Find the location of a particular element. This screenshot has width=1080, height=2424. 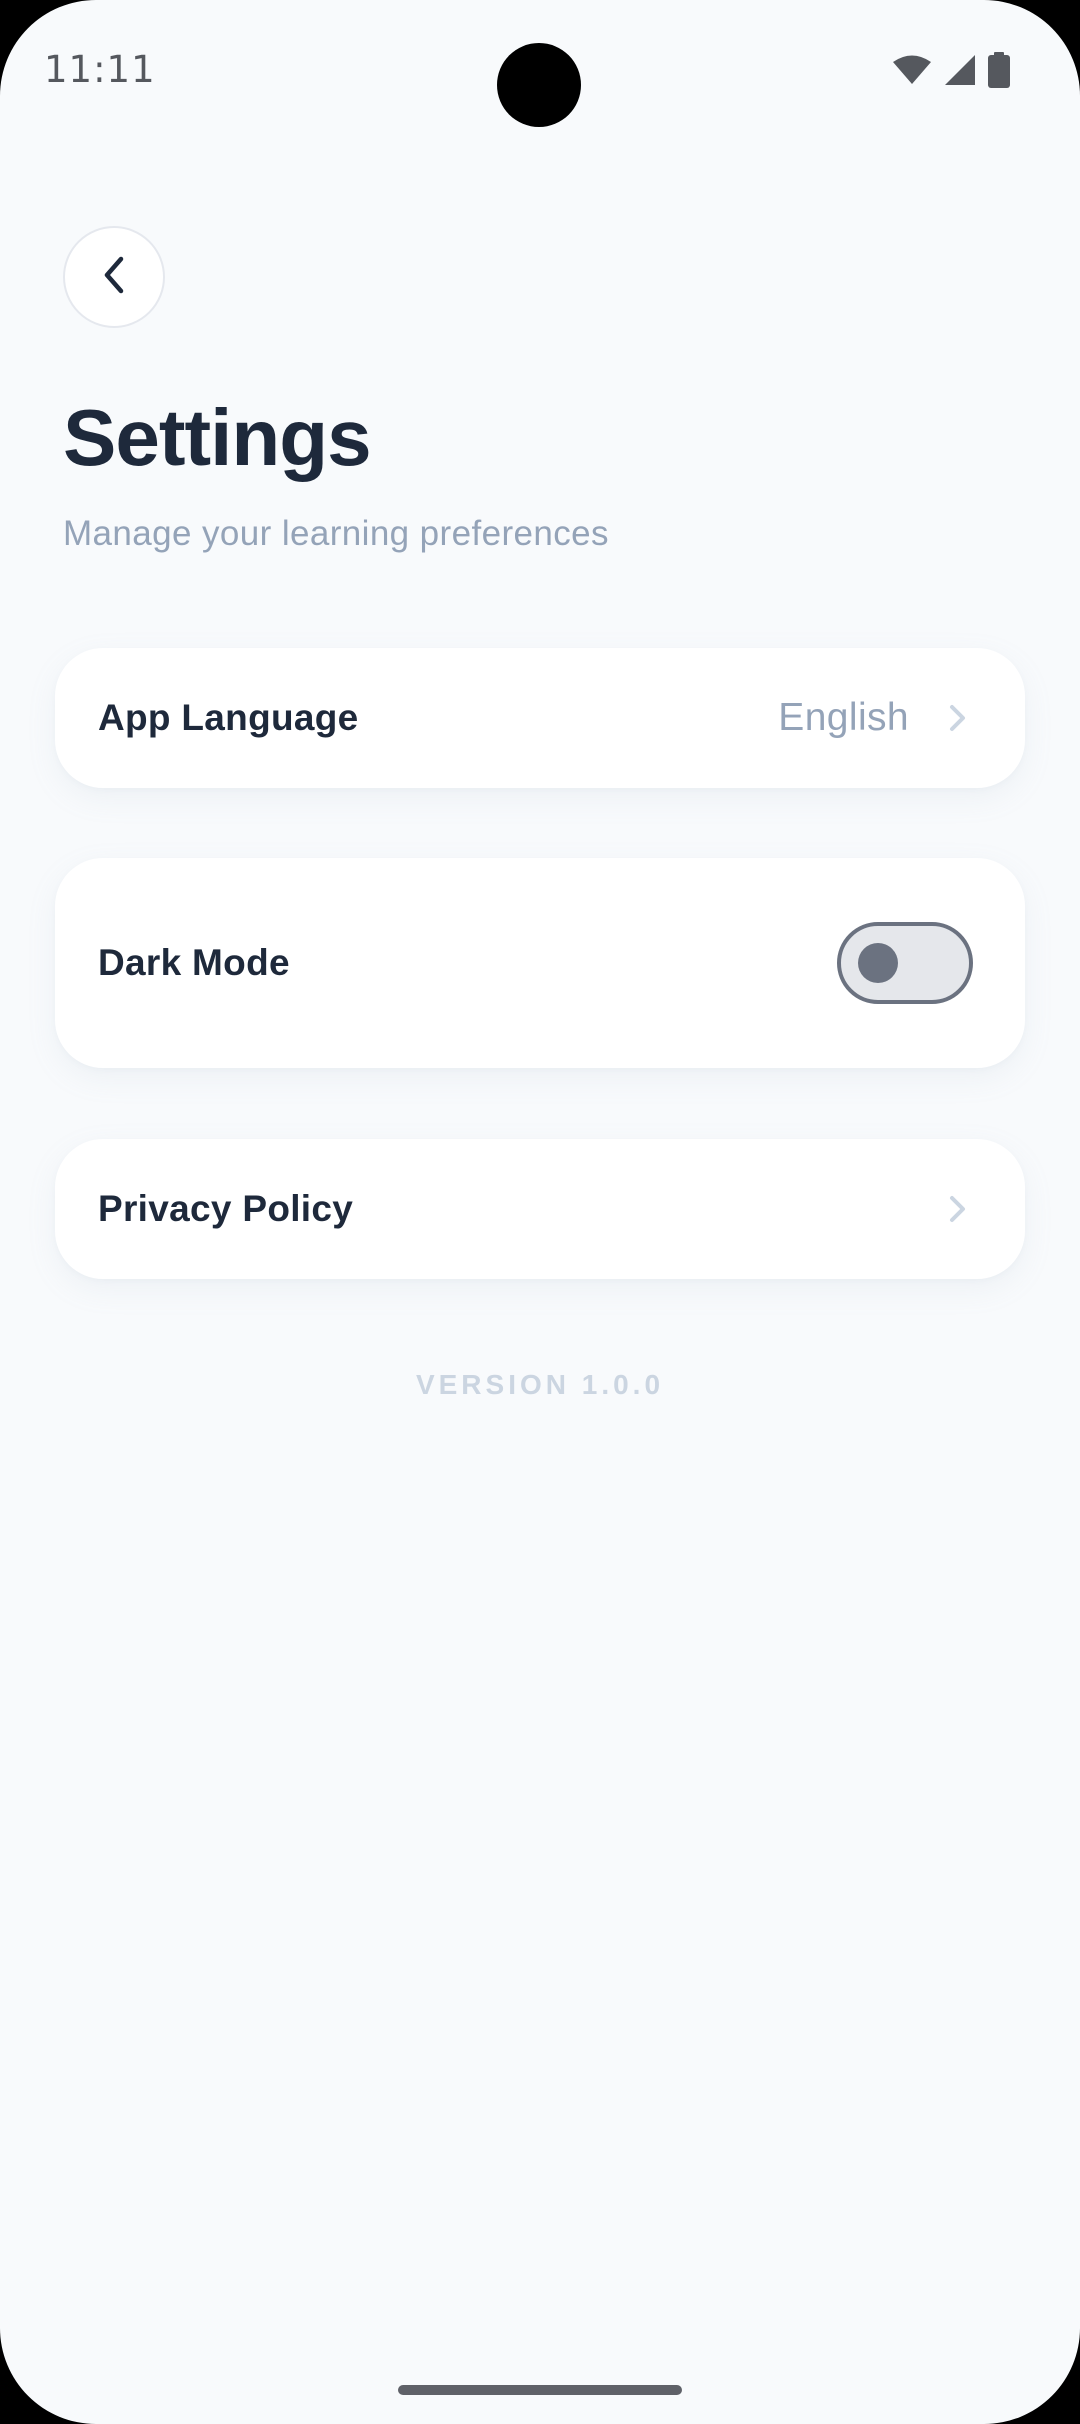

back-button is located at coordinates (114, 277).